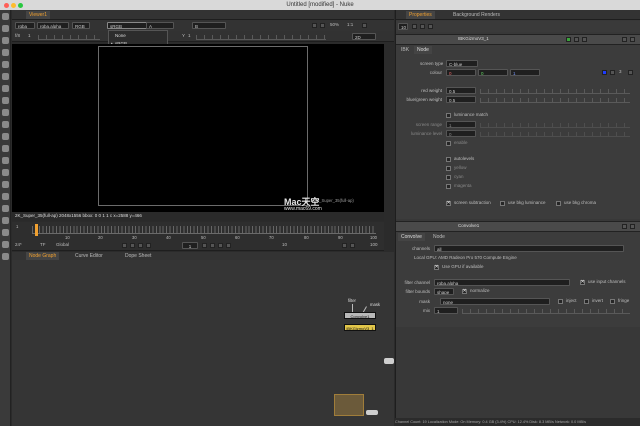 This screenshot has width=640, height=426. What do you see at coordinates (502, 282) in the screenshot?
I see `filter-channel-select: rgba.alpha` at bounding box center [502, 282].